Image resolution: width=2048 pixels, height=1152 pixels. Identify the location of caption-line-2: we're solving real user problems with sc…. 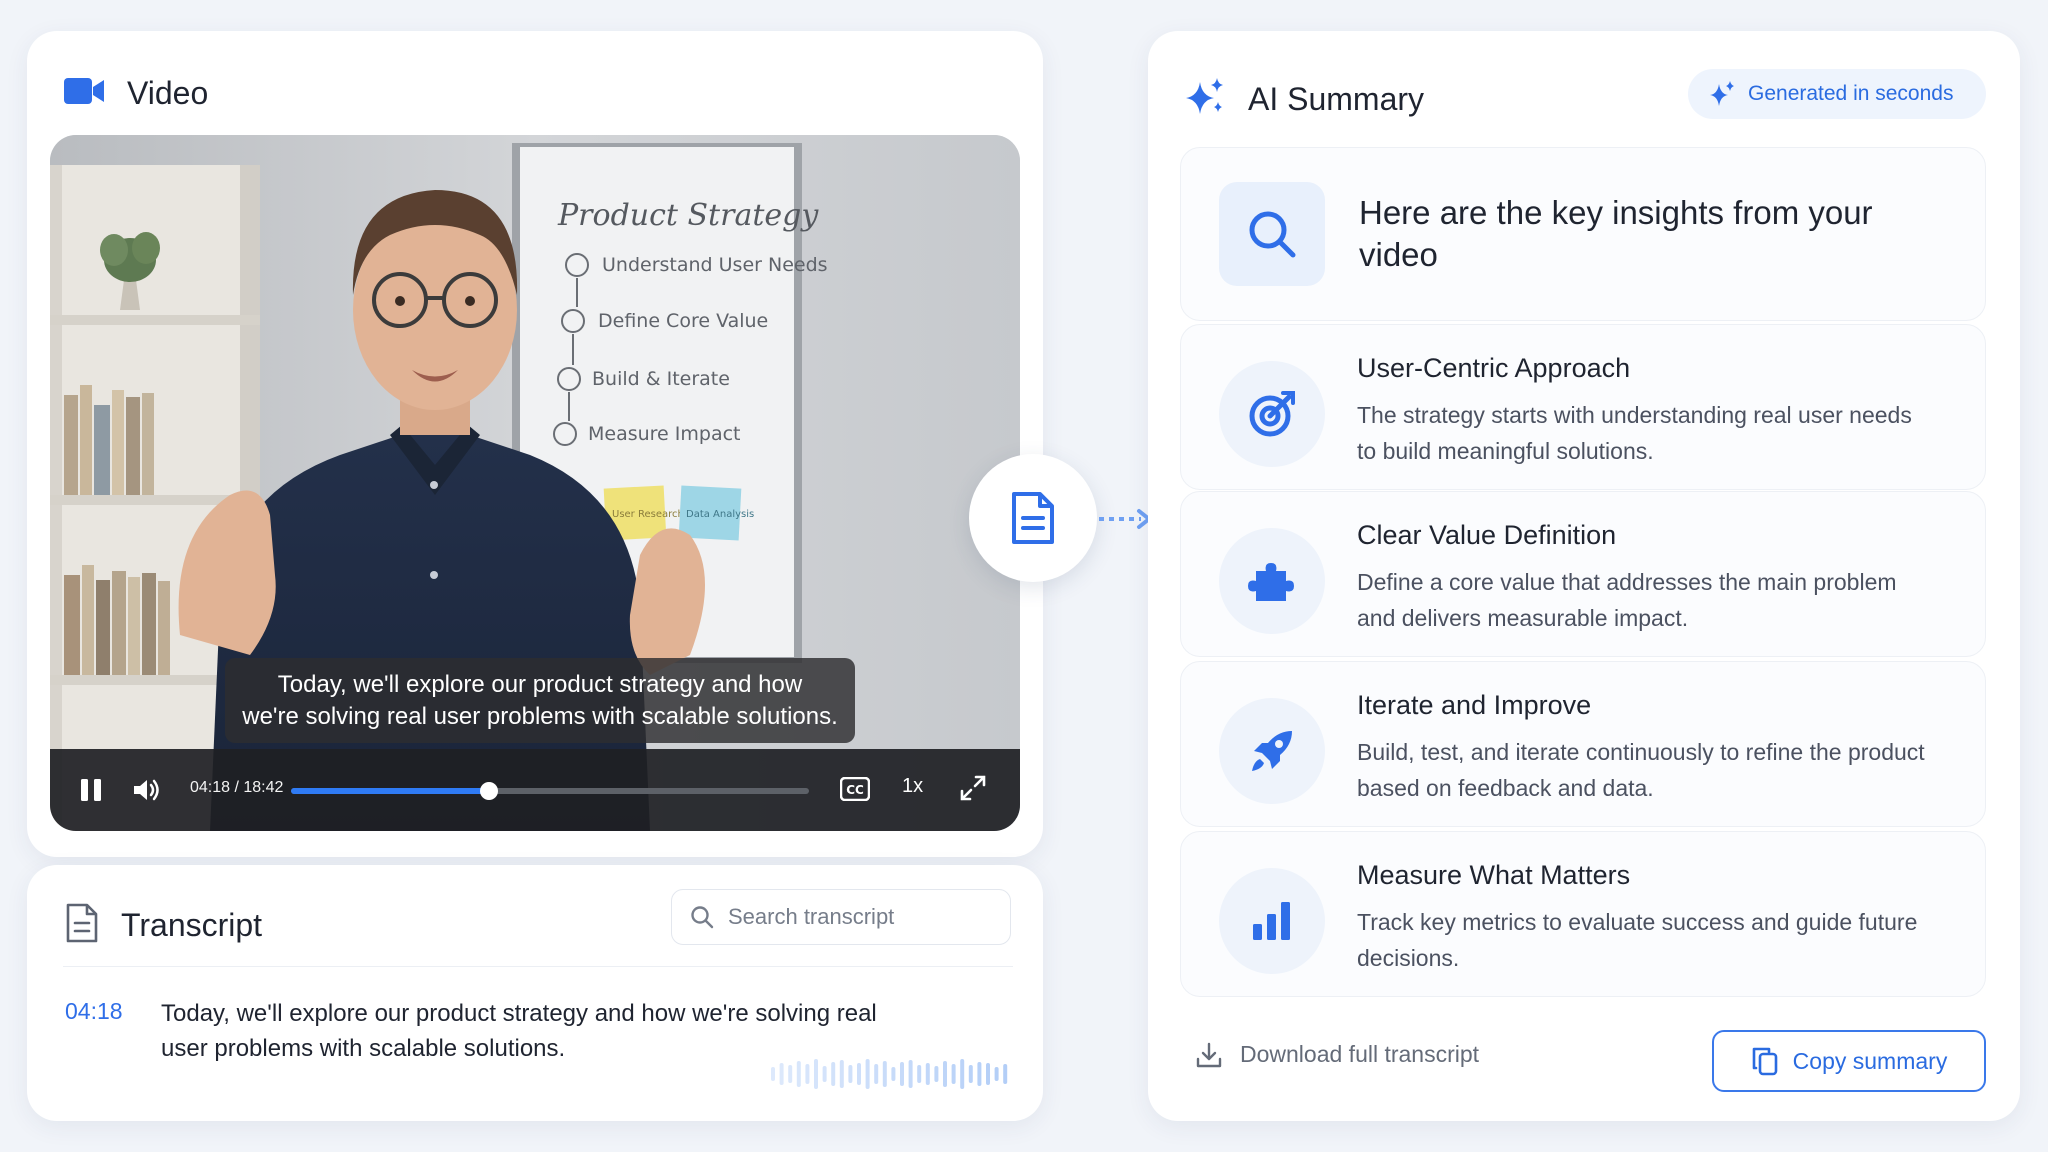
(540, 716).